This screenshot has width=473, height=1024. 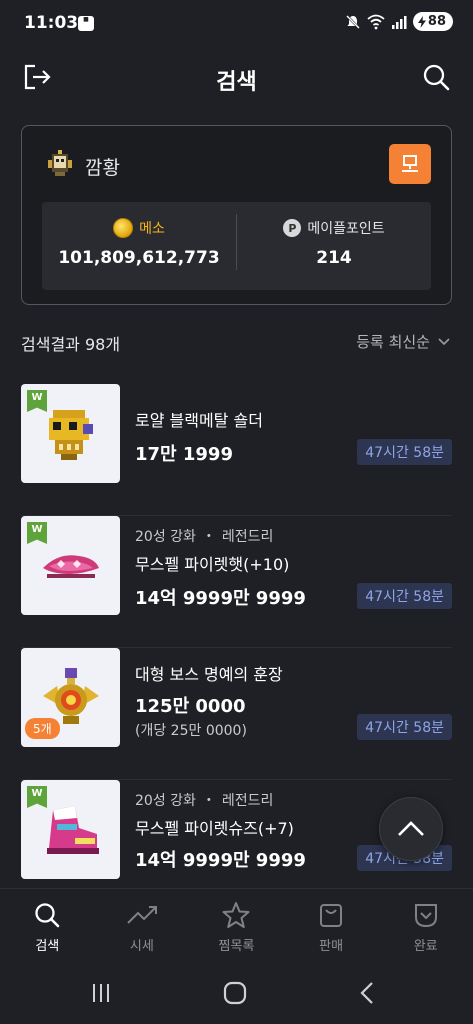 What do you see at coordinates (191, 731) in the screenshot?
I see `item-unit-price: (개당 25만 0000)` at bounding box center [191, 731].